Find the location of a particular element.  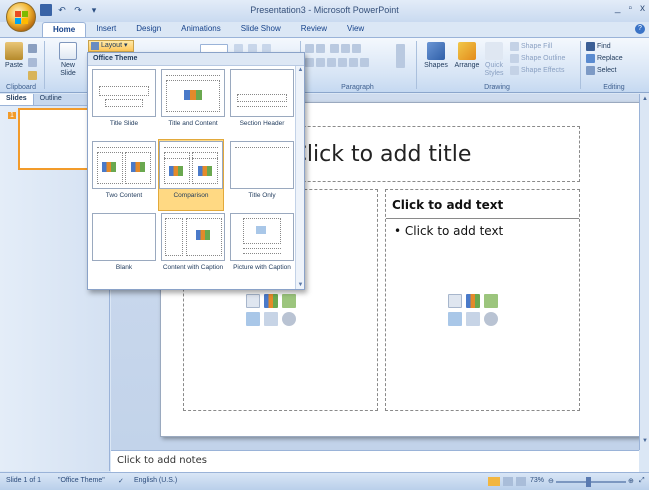

right-bullet-text: • Click to add text is located at coordinates (448, 231).